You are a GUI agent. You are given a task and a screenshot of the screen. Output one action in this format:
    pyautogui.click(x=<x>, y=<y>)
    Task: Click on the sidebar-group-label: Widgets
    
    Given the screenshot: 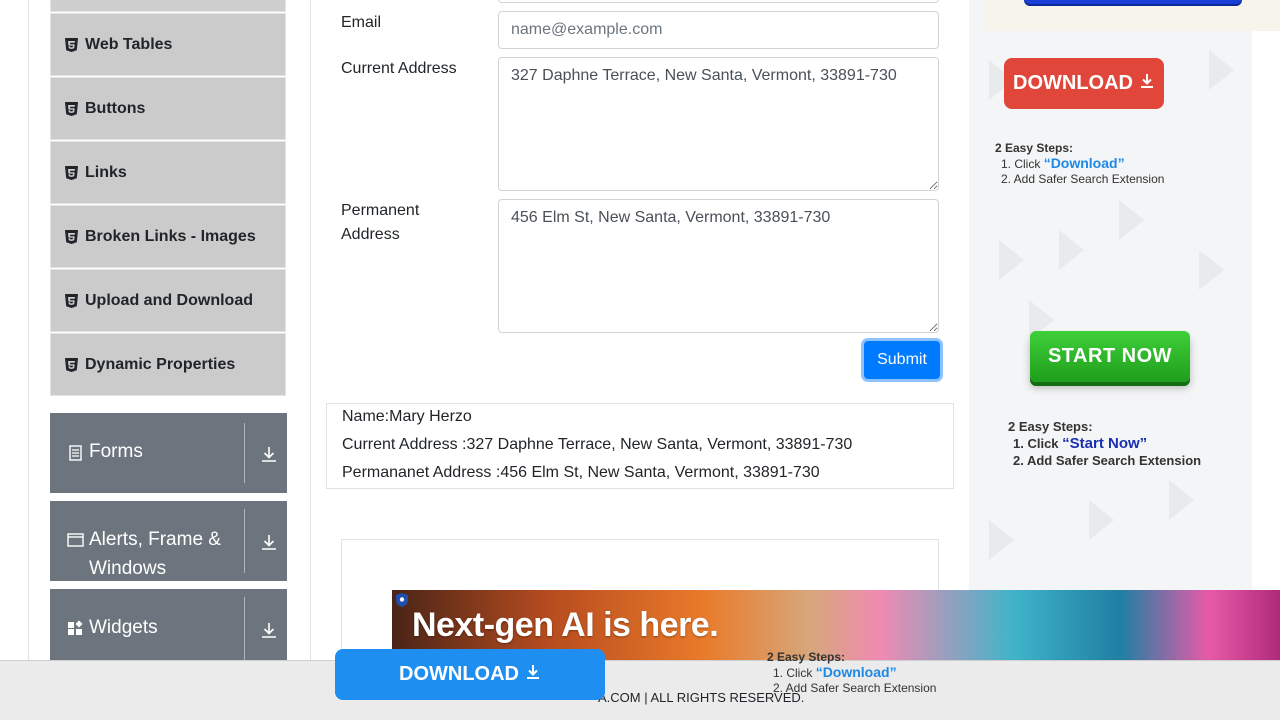 What is the action you would take?
    pyautogui.click(x=123, y=627)
    